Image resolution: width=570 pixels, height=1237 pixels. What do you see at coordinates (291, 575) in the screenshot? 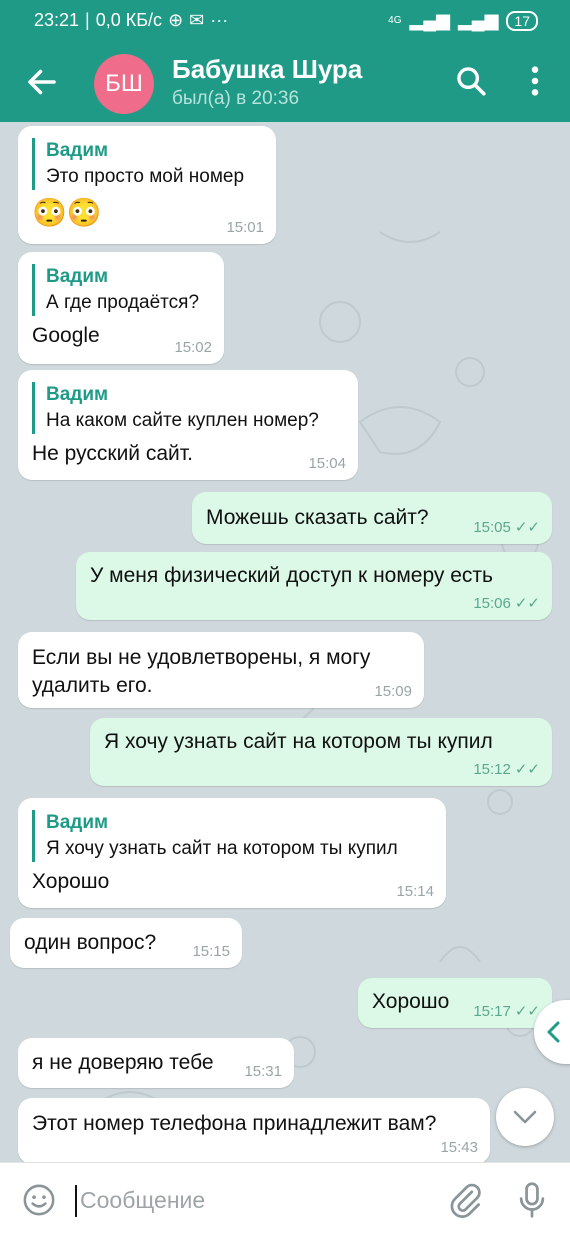
I see `message-text: У меня физический доступ к номеру есть` at bounding box center [291, 575].